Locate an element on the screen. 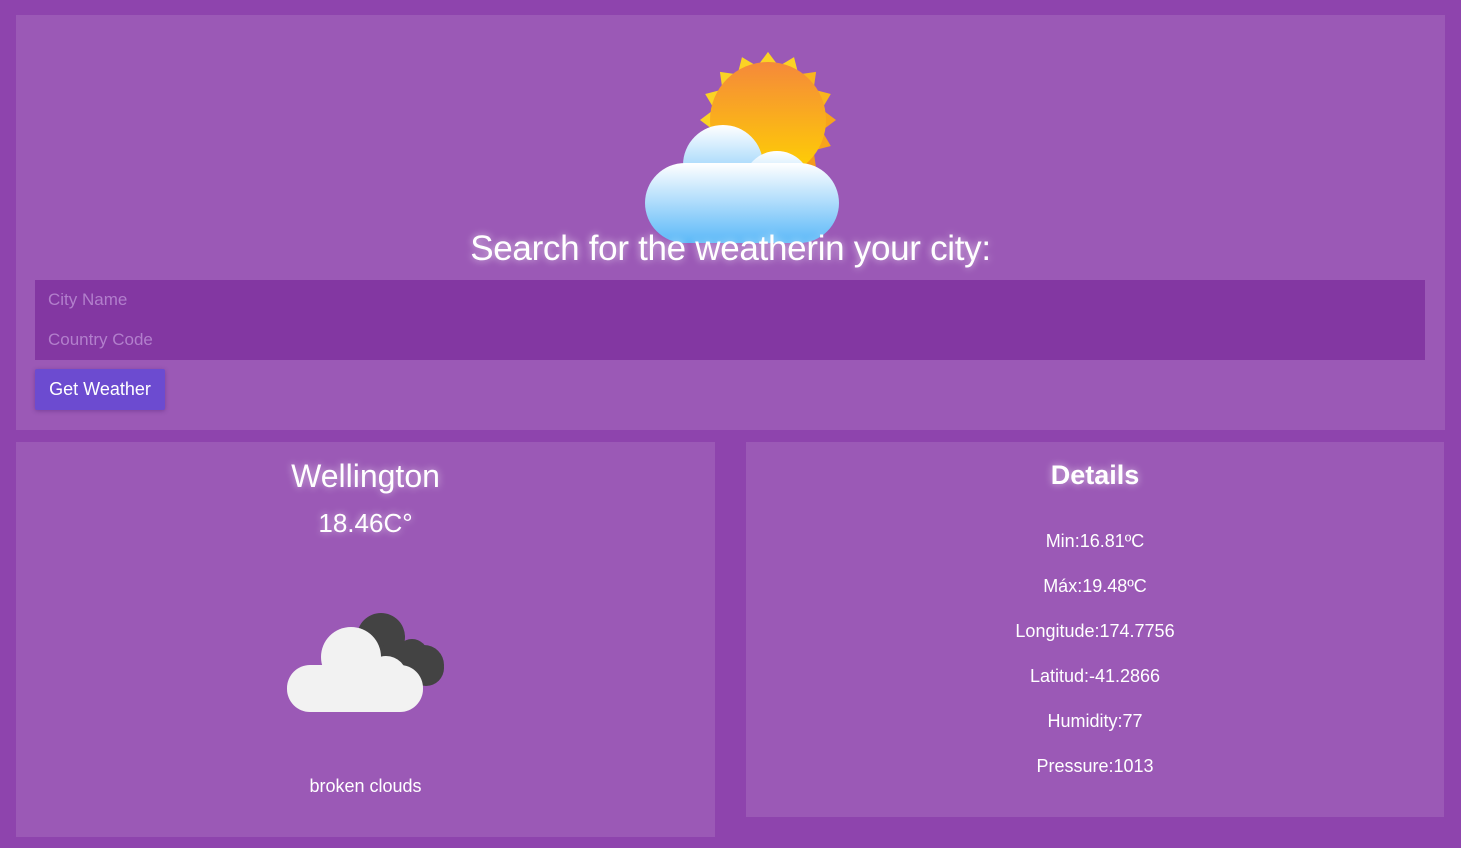 The image size is (1461, 848). humidity: Humidity:77 is located at coordinates (1095, 721).